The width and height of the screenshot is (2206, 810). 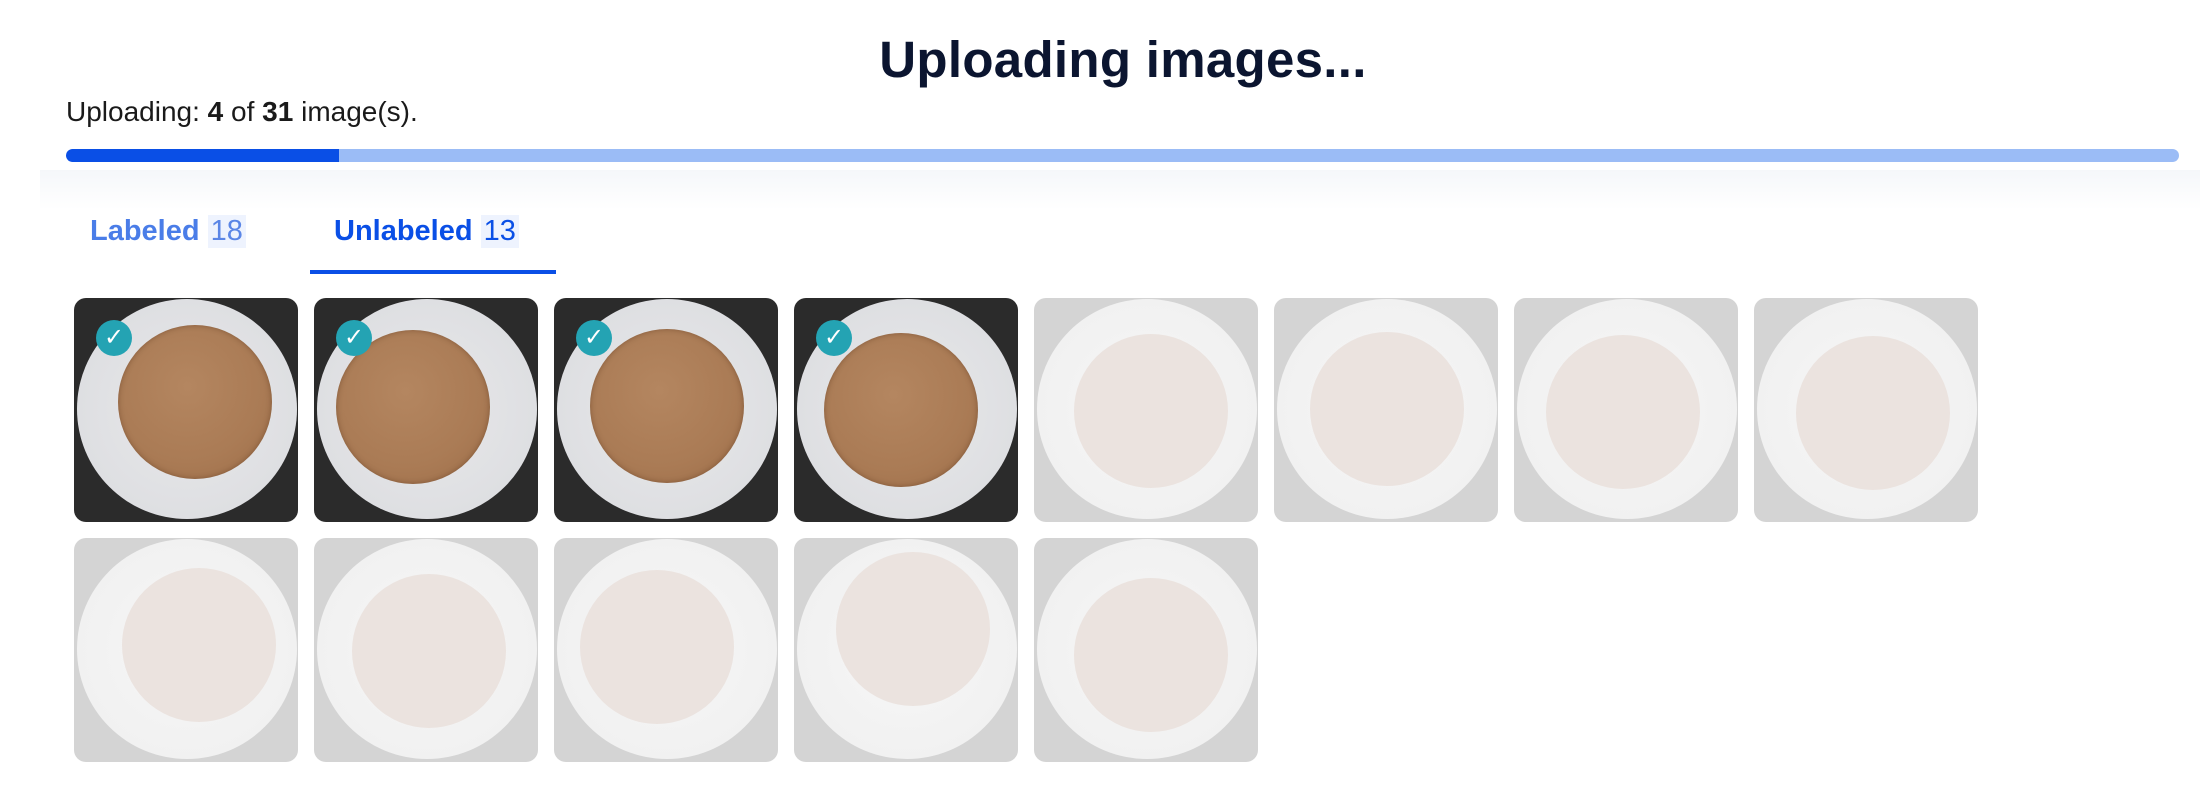 What do you see at coordinates (145, 230) in the screenshot?
I see `tab-labeled-label: Labeled` at bounding box center [145, 230].